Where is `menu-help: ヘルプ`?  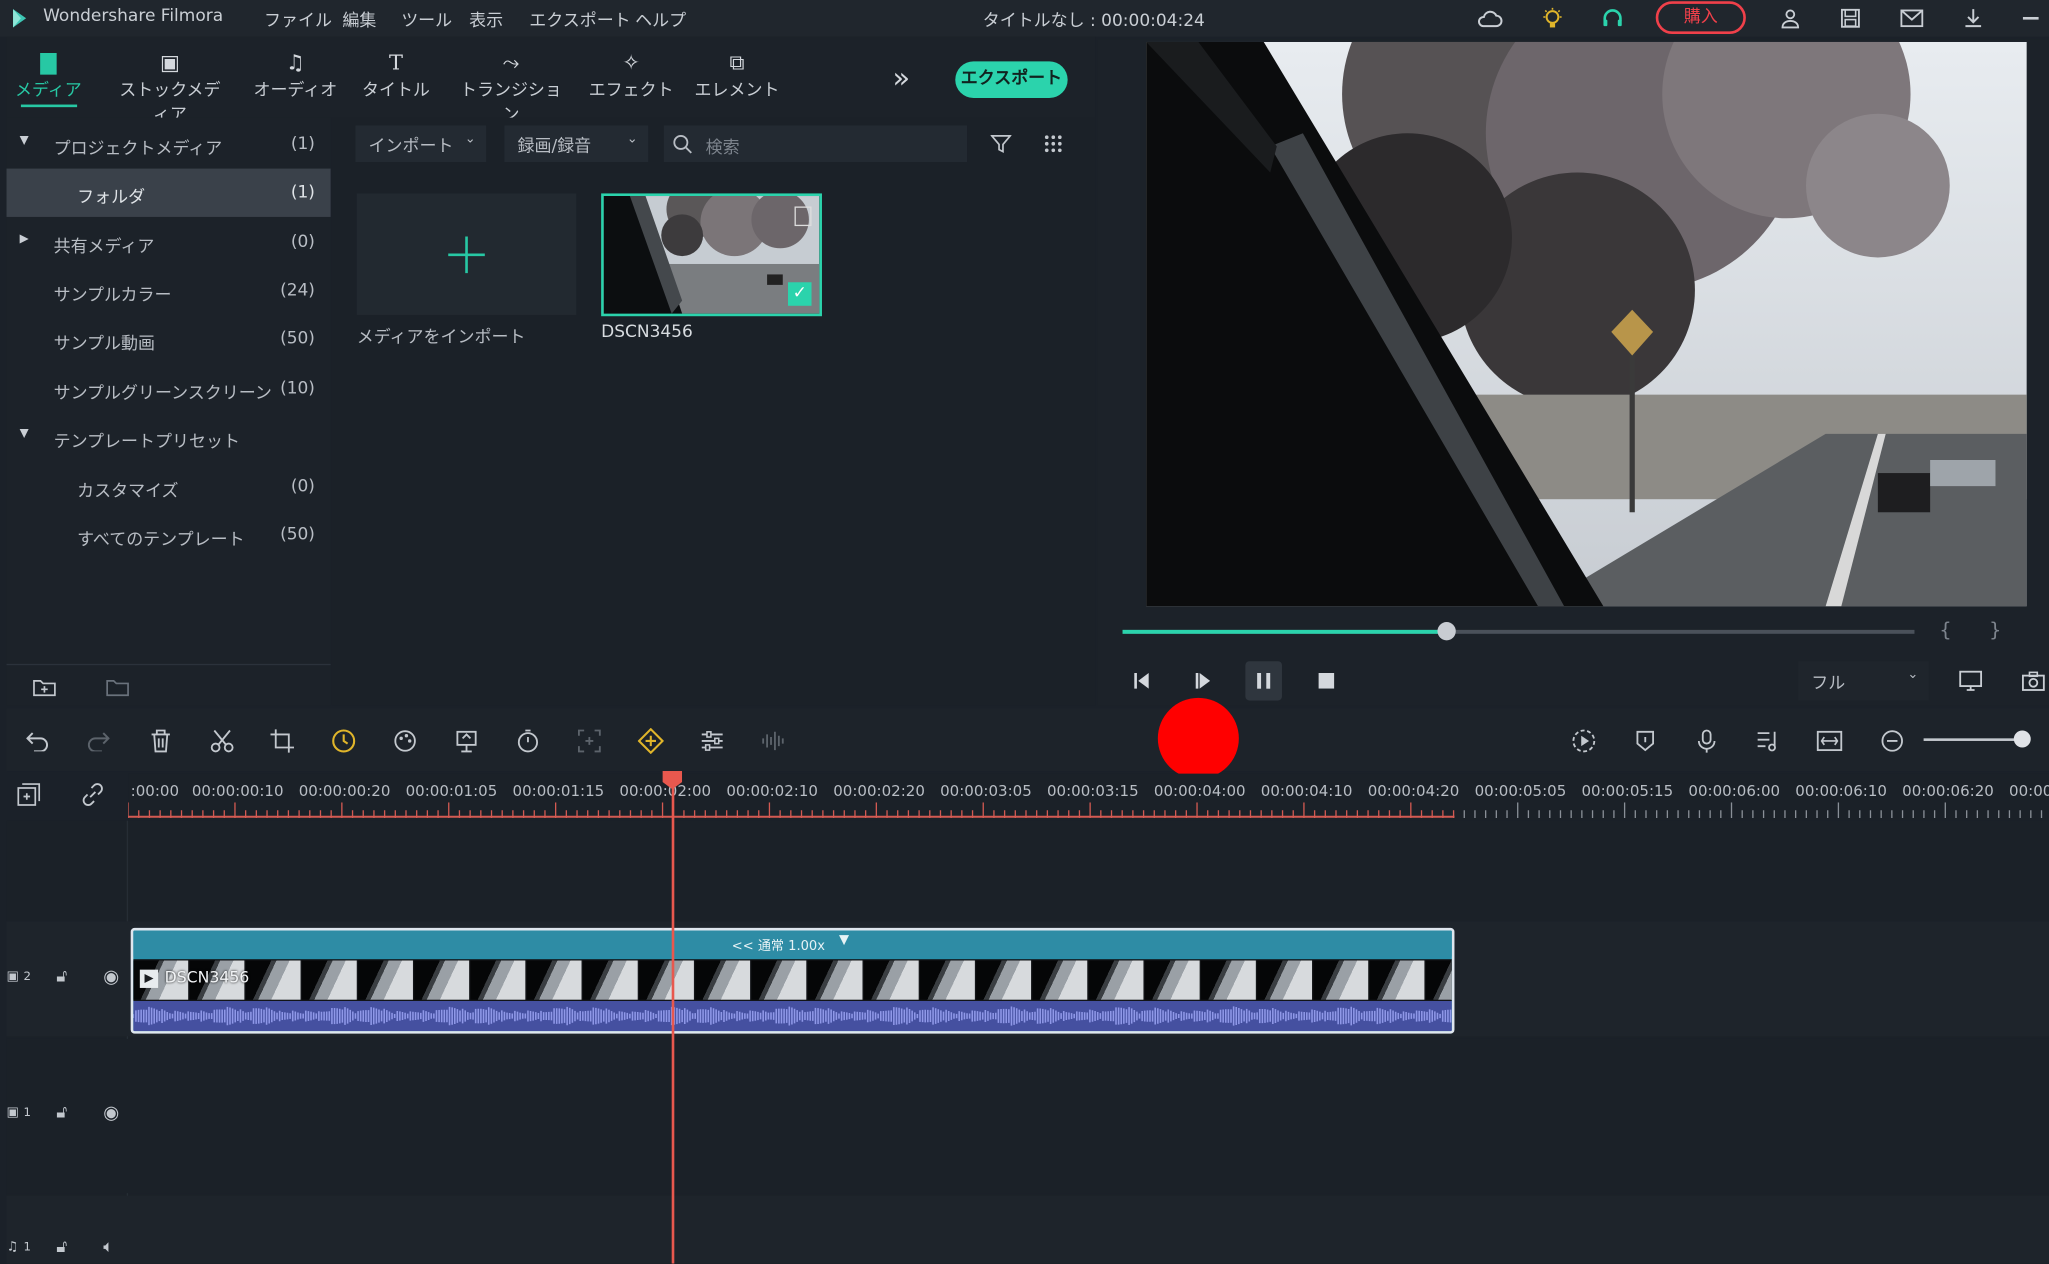 menu-help: ヘルプ is located at coordinates (660, 19).